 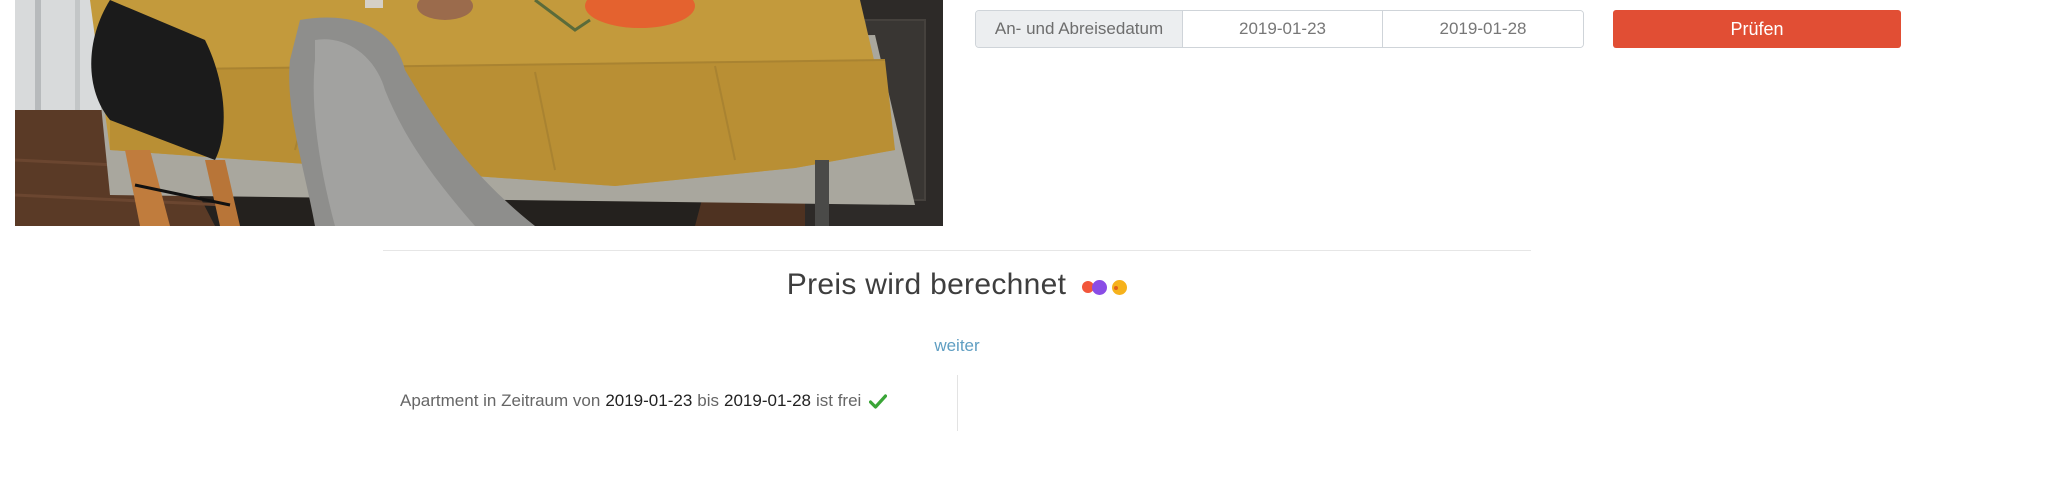 I want to click on price-heading-row: Preis wird berechnet, so click(x=957, y=285).